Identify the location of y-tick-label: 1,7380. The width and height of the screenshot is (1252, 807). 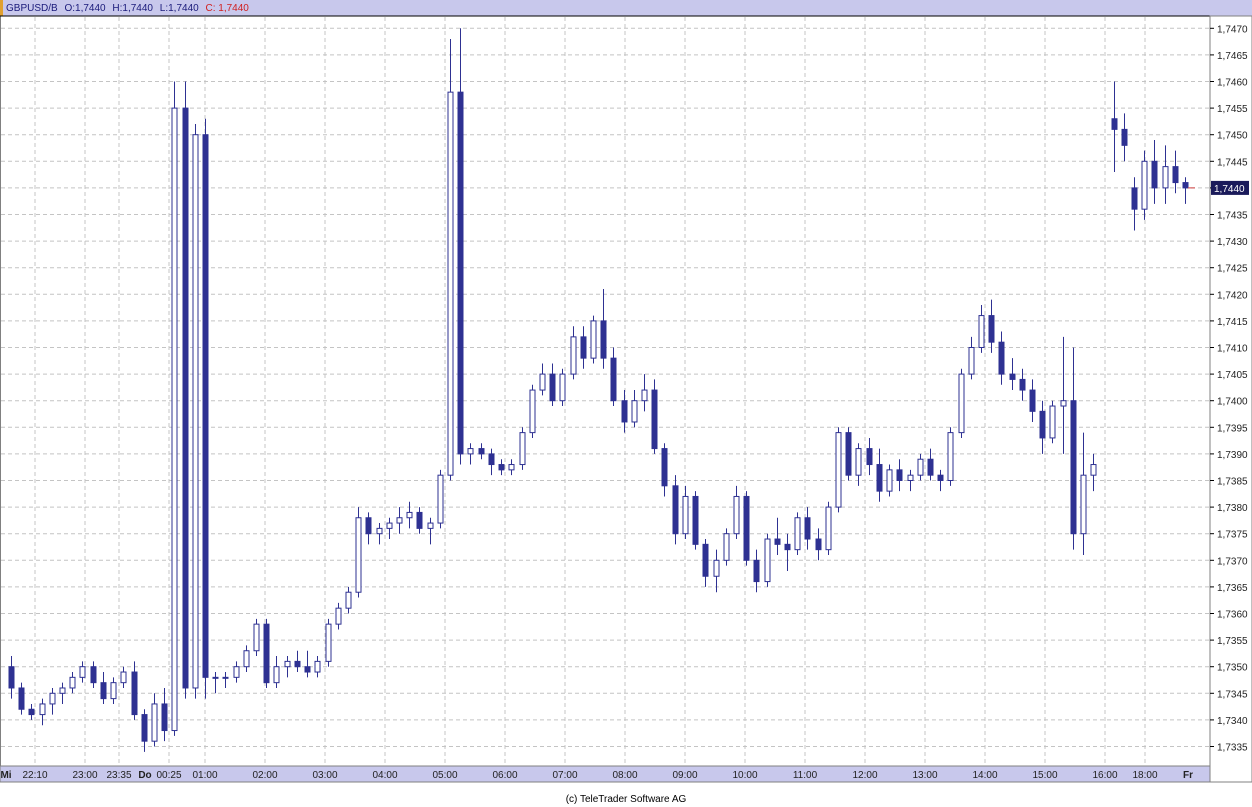
(1232, 508).